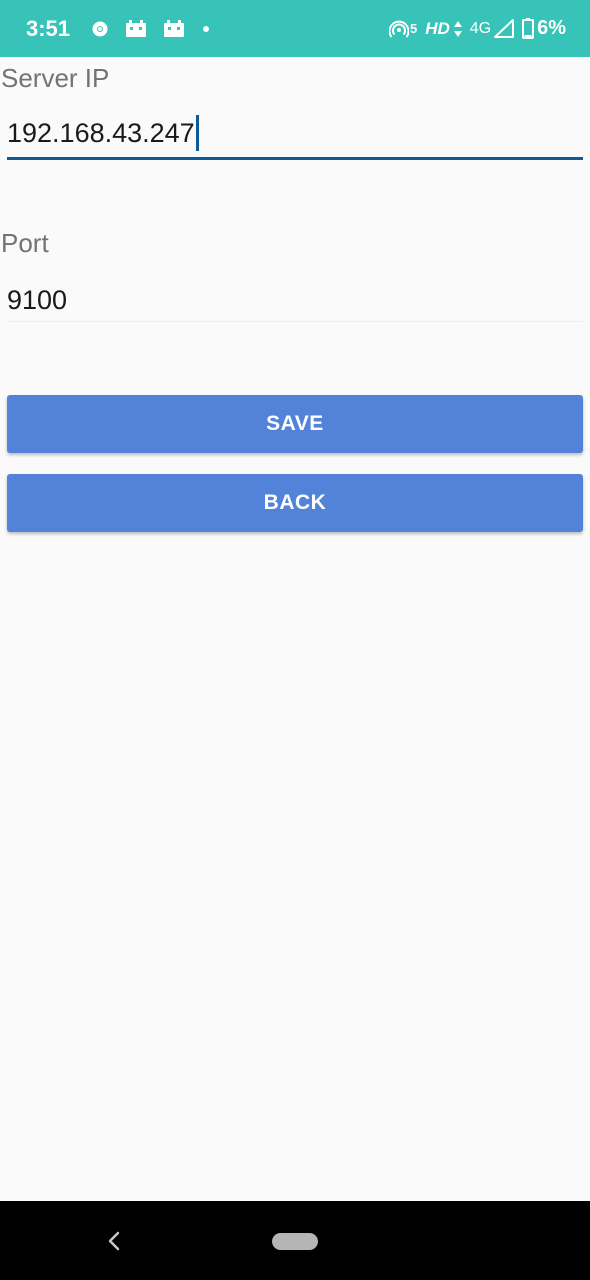 The height and width of the screenshot is (1280, 590). What do you see at coordinates (504, 28) in the screenshot?
I see `signal-icon` at bounding box center [504, 28].